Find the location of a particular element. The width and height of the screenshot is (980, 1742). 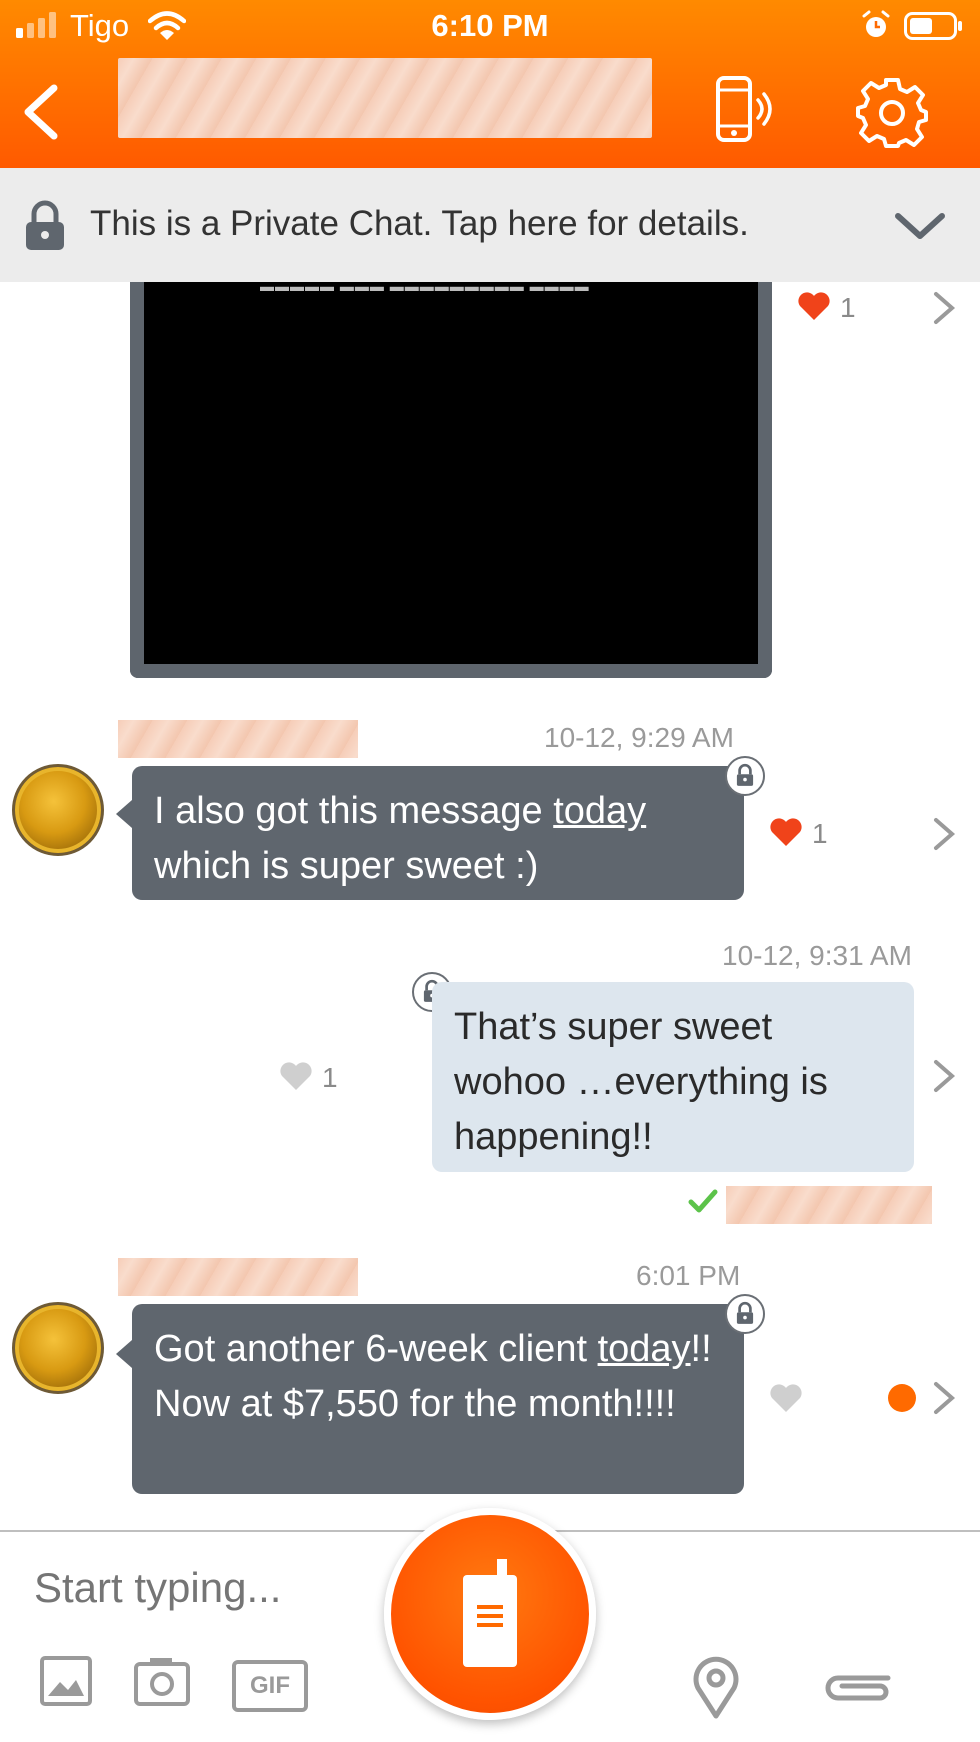

settings-gear-icon is located at coordinates (892, 112).